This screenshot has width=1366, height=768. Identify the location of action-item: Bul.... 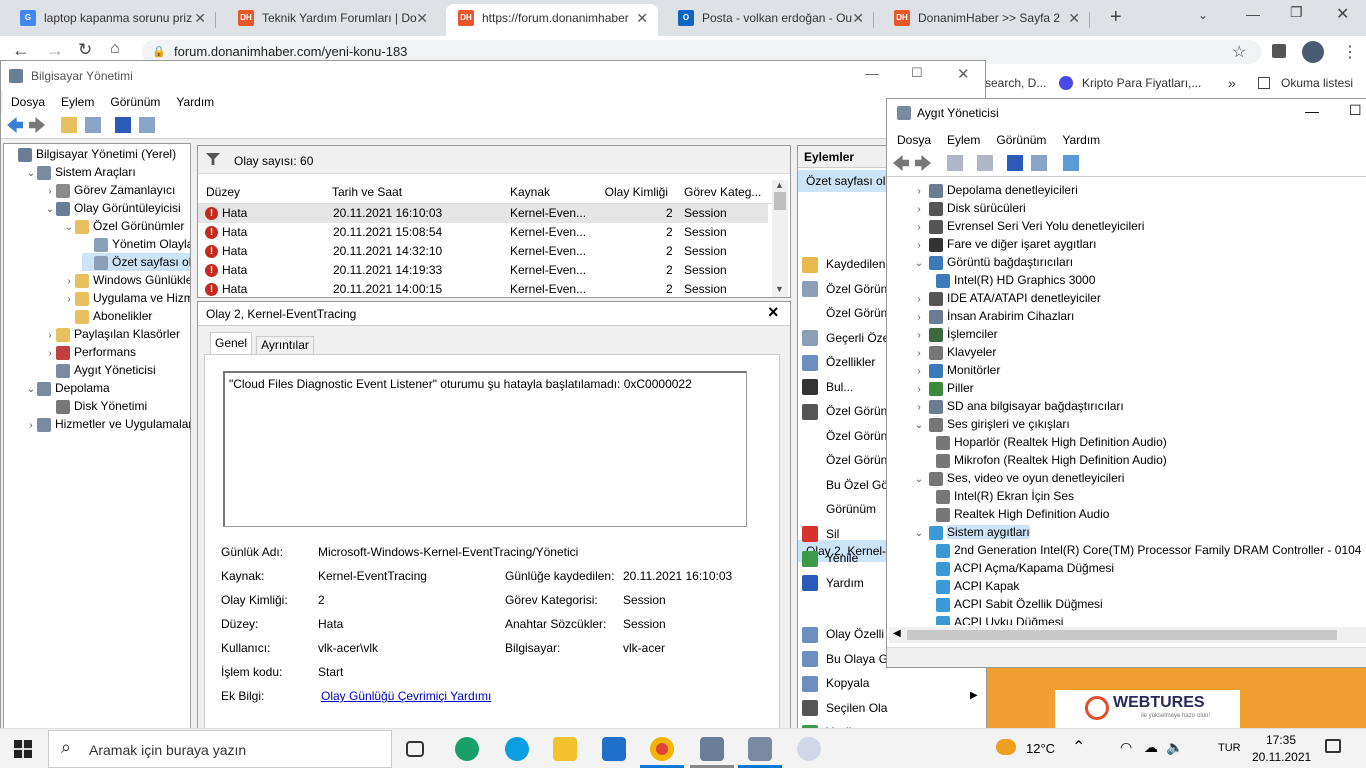
(827, 387).